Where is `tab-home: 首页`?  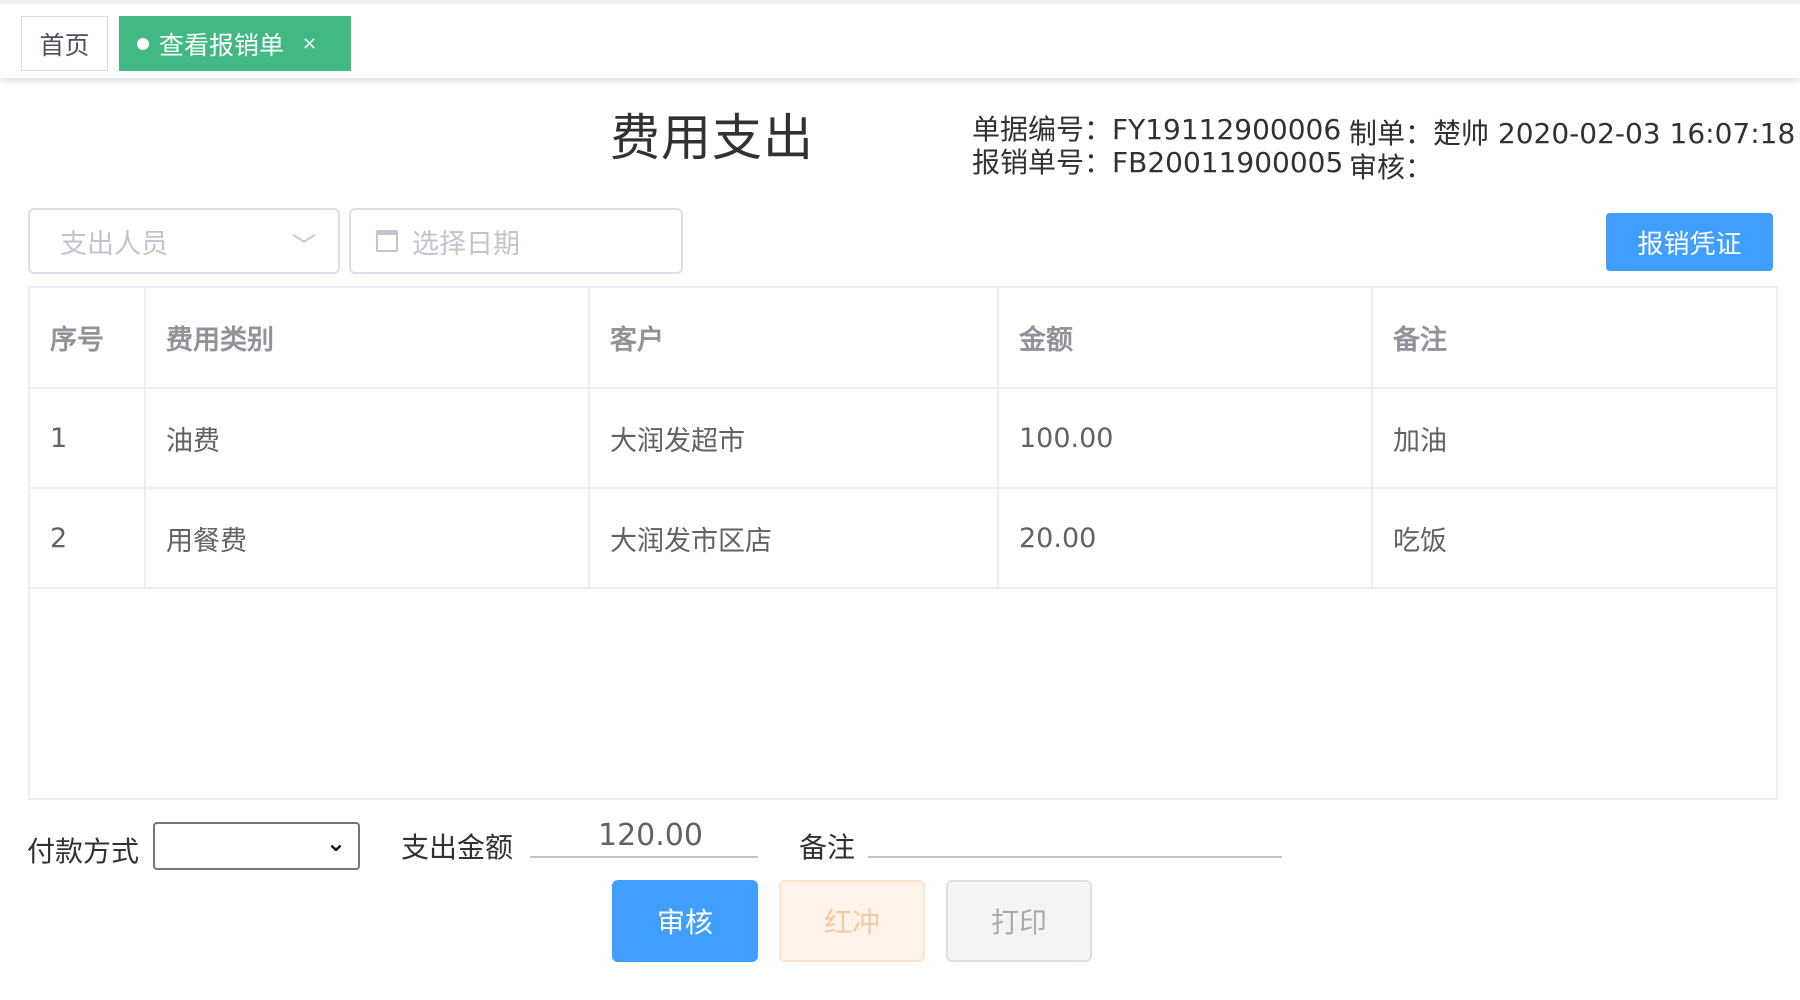
tab-home: 首页 is located at coordinates (64, 43).